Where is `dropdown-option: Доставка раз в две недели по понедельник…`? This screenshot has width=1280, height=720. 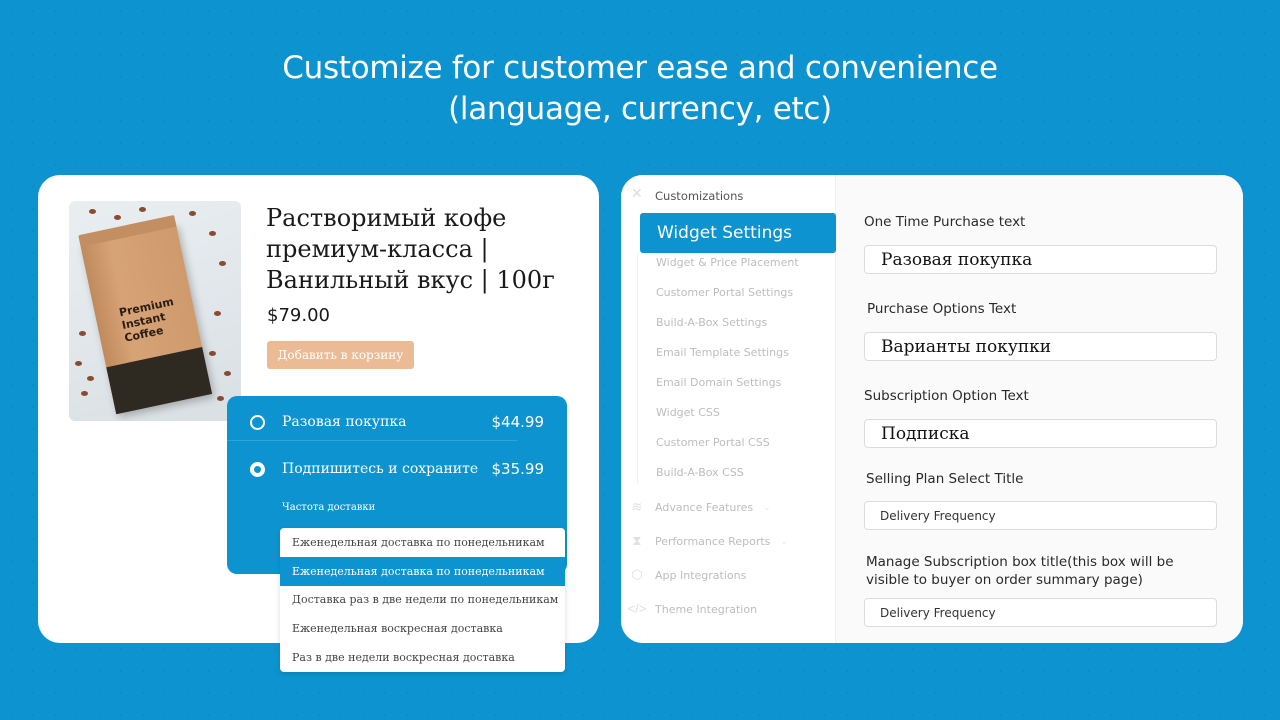
dropdown-option: Доставка раз в две недели по понедельник… is located at coordinates (422, 600).